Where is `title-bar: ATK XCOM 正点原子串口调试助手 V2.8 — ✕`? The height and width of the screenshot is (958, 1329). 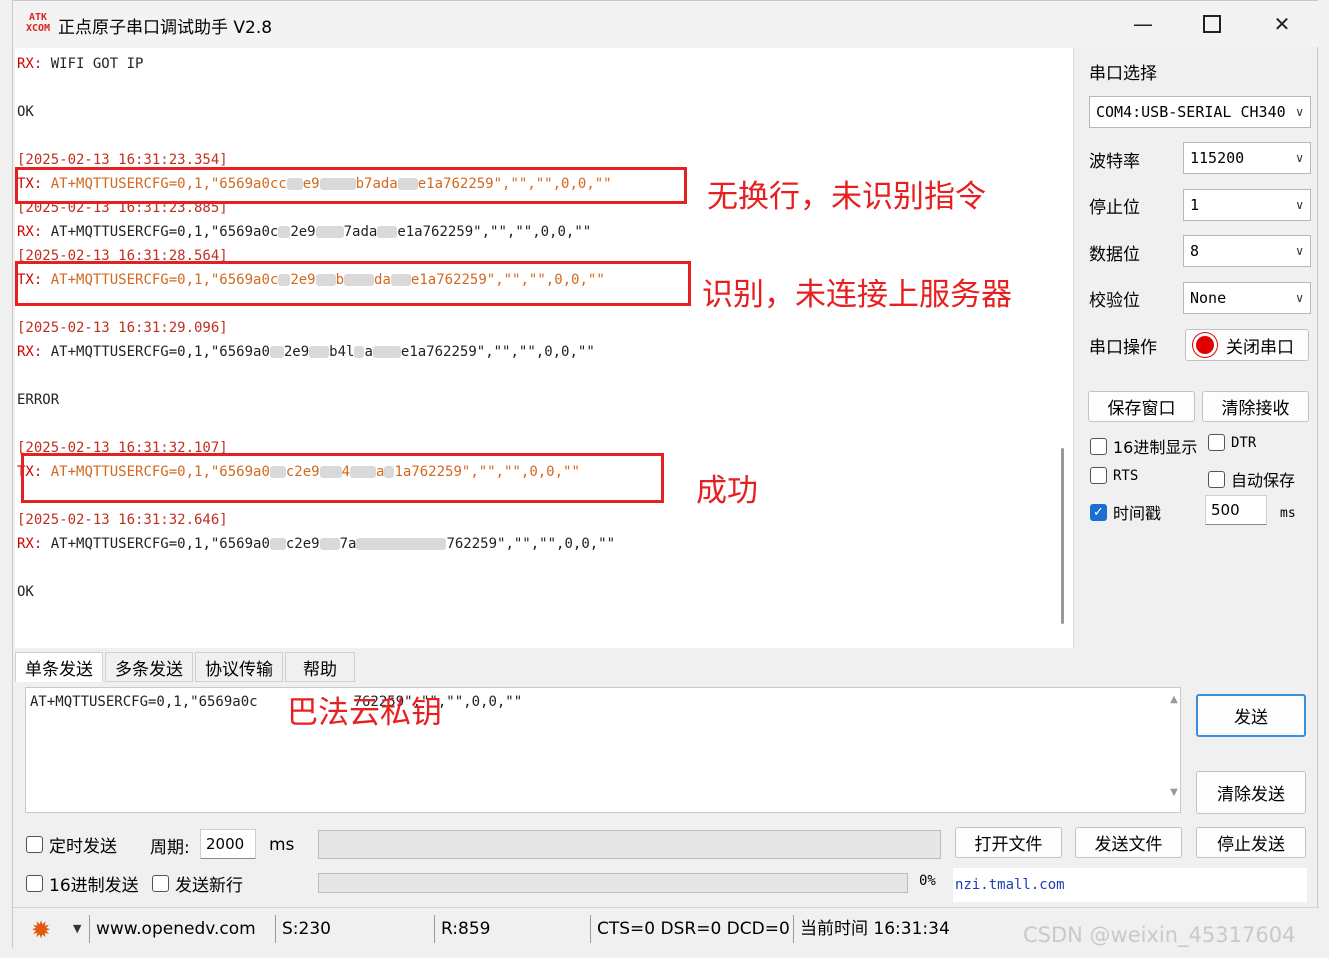
title-bar: ATK XCOM 正点原子串口调试助手 V2.8 — ✕ is located at coordinates (666, 24).